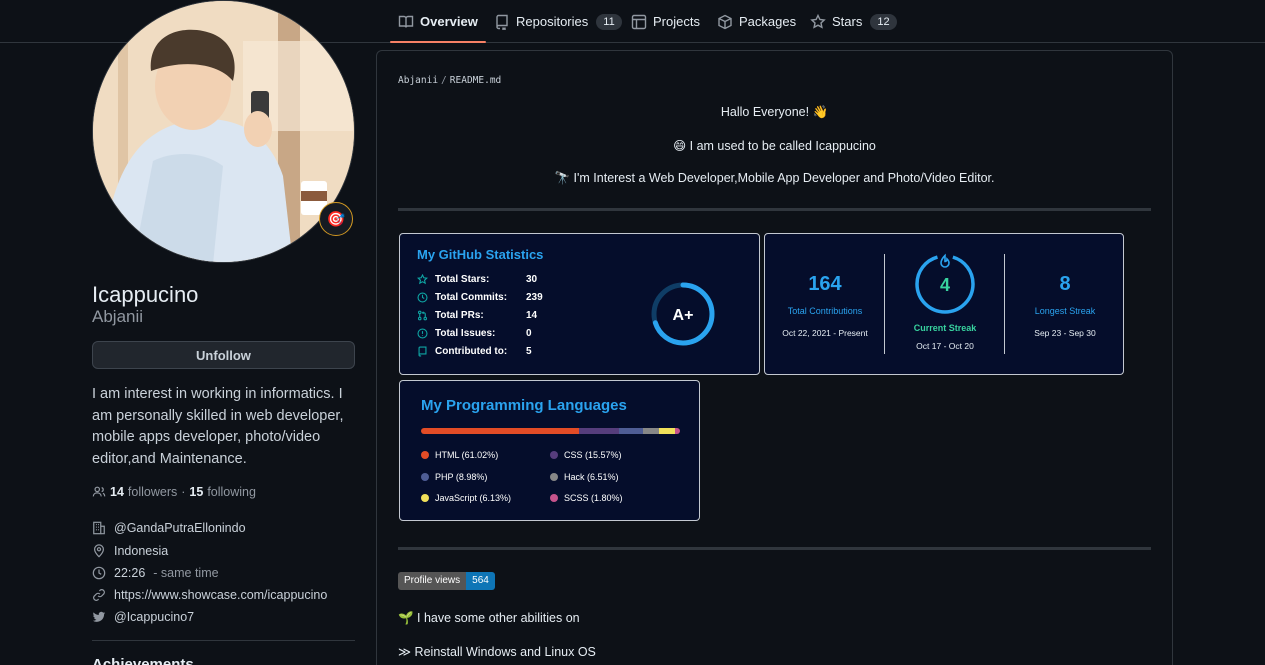  I want to click on tab-projects-label: Projects, so click(676, 21).